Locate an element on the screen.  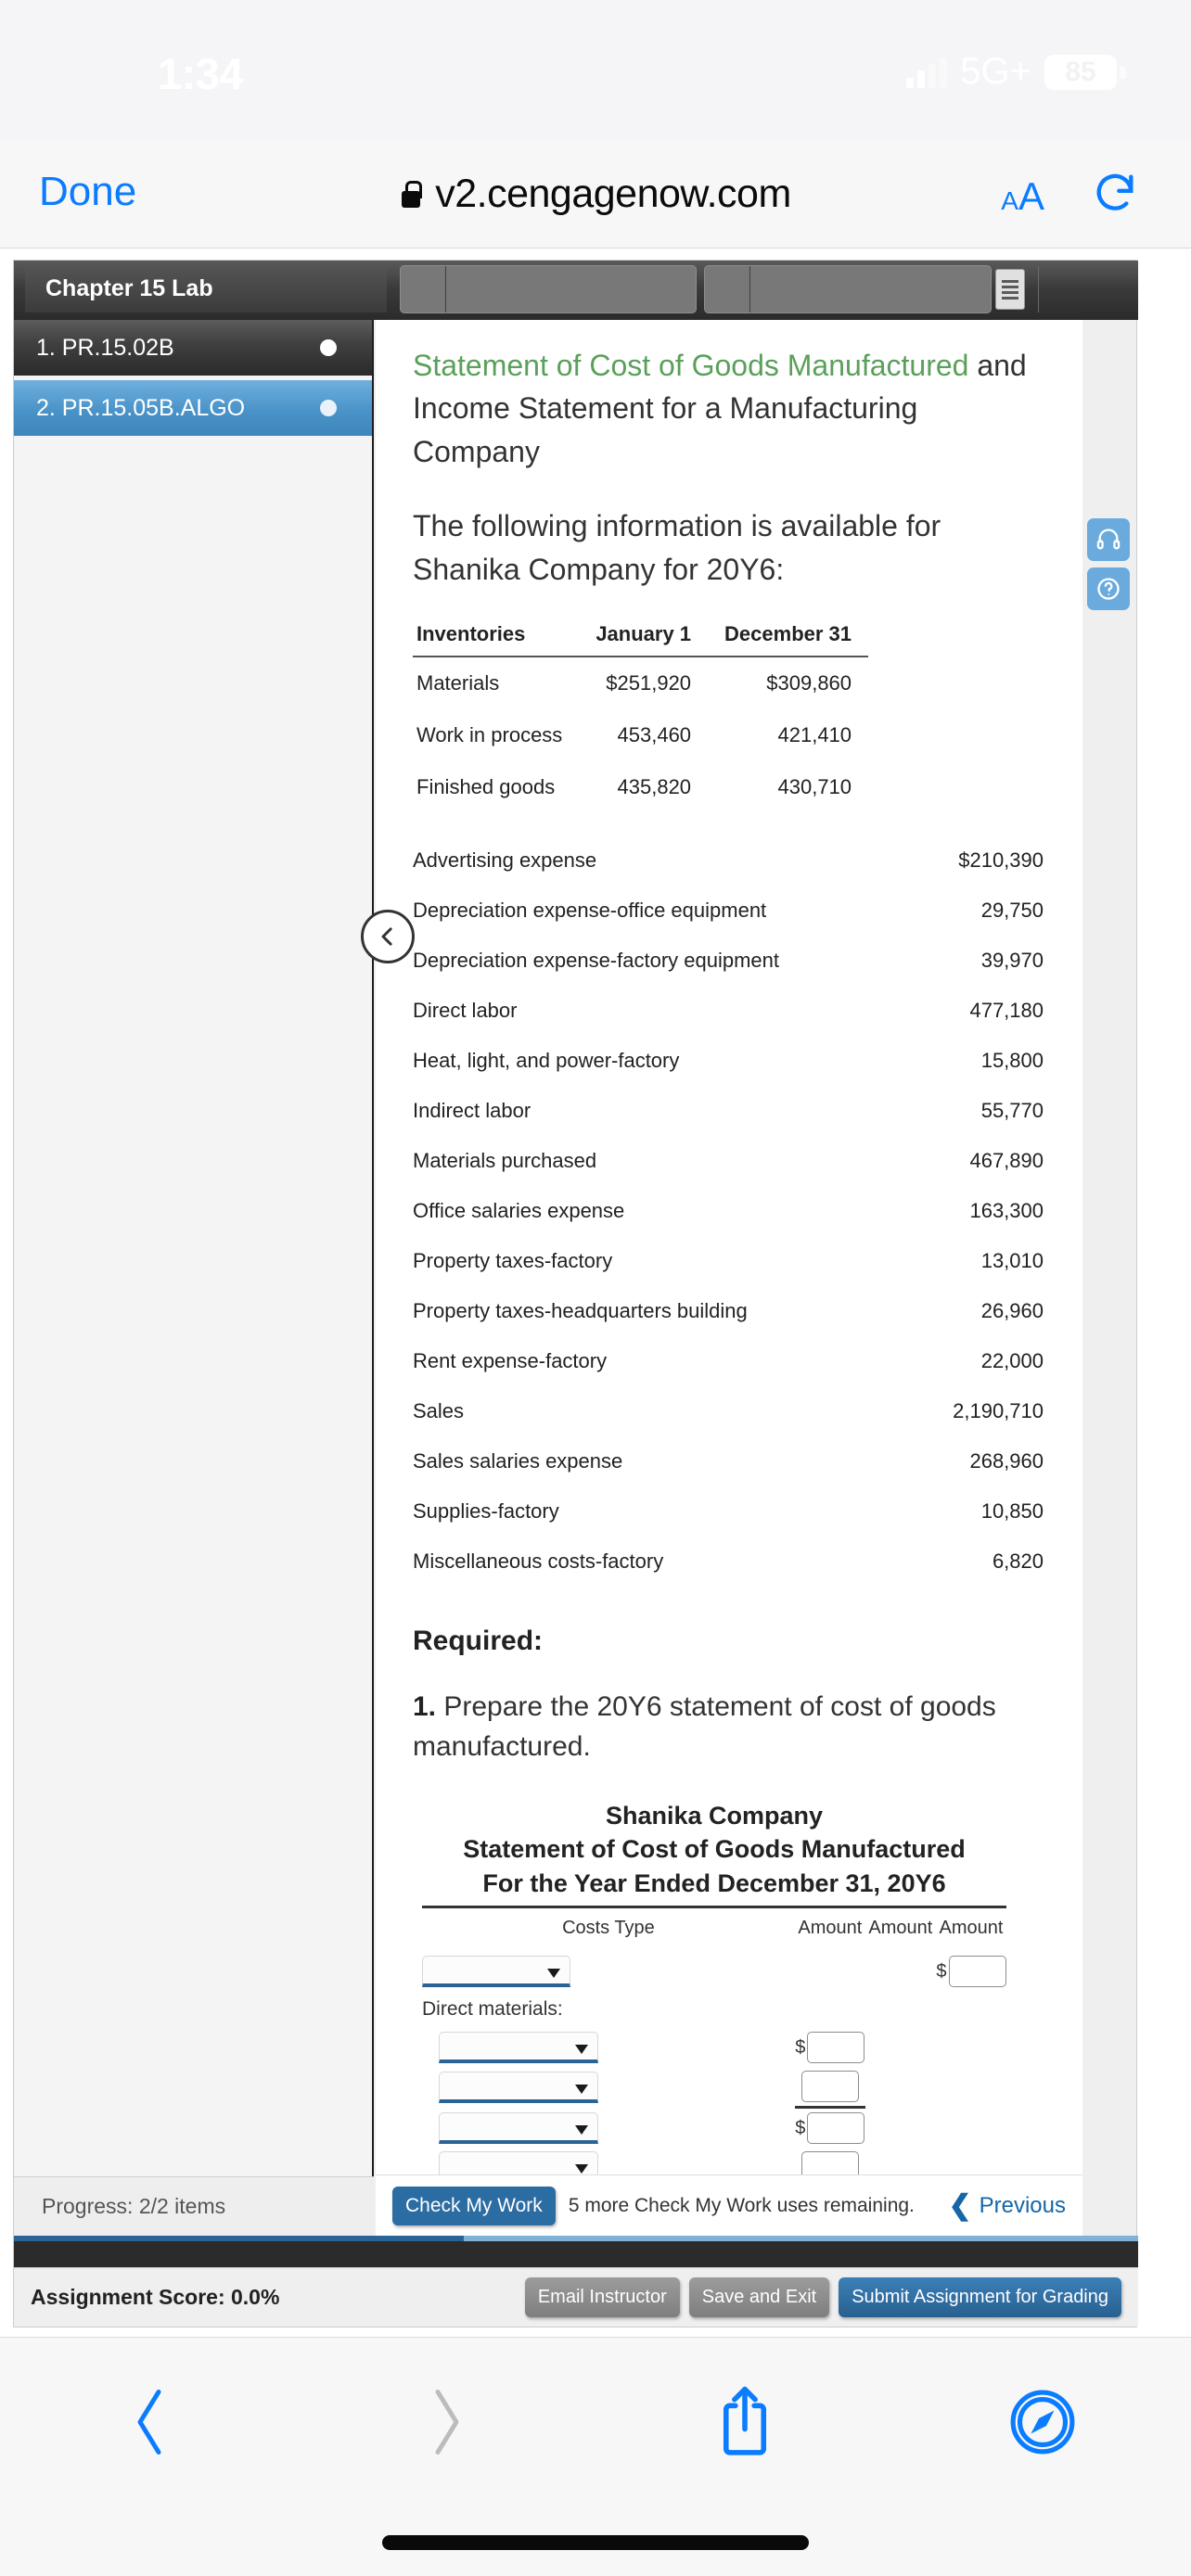
expense-amount: 6,820 is located at coordinates (1018, 1561).